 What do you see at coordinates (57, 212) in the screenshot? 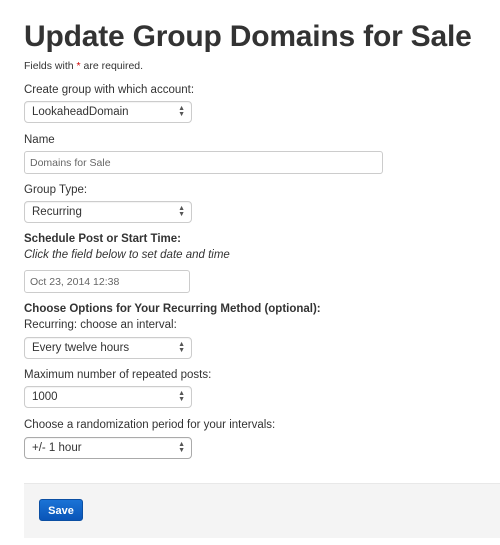
I see `group-type-value: Recurring` at bounding box center [57, 212].